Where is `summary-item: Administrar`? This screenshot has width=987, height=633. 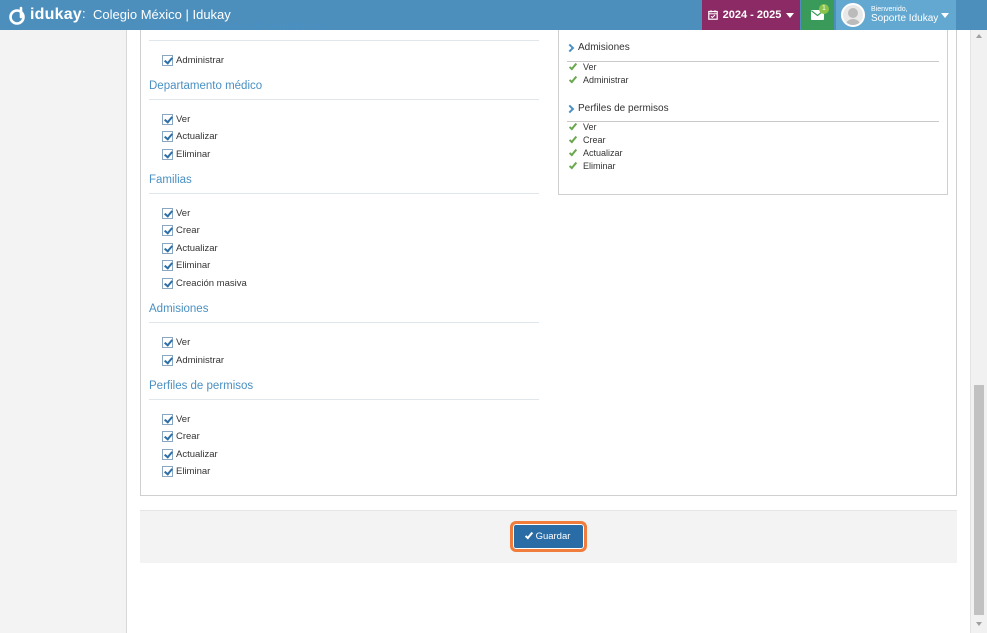
summary-item: Administrar is located at coordinates (598, 79).